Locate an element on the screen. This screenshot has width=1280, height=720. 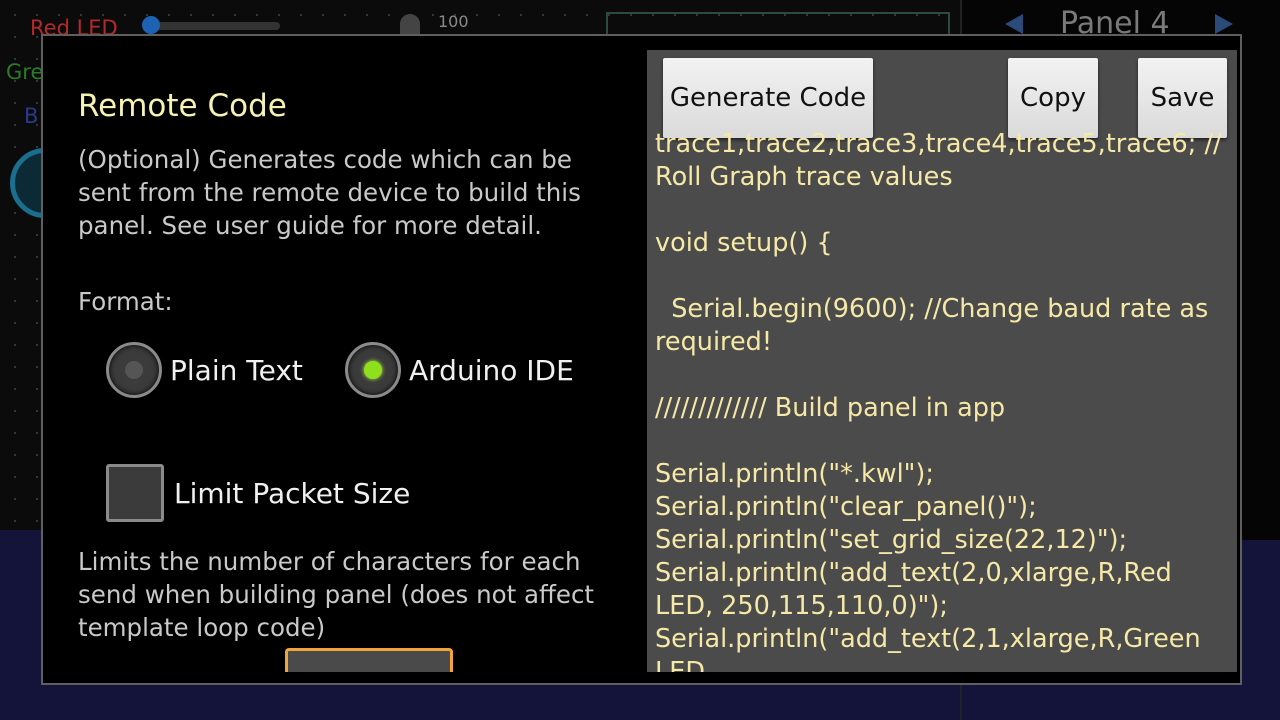
code-line: void setup() { is located at coordinates (744, 243).